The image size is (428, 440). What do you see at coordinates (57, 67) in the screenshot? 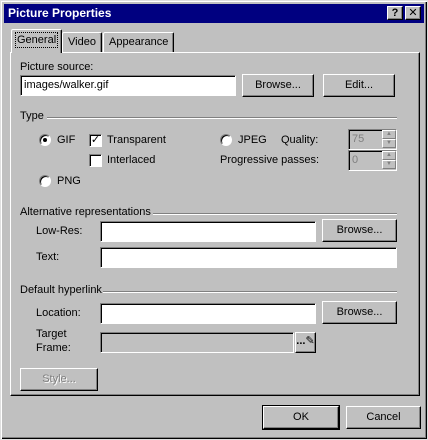
I see `picture-source-label: Picture source:` at bounding box center [57, 67].